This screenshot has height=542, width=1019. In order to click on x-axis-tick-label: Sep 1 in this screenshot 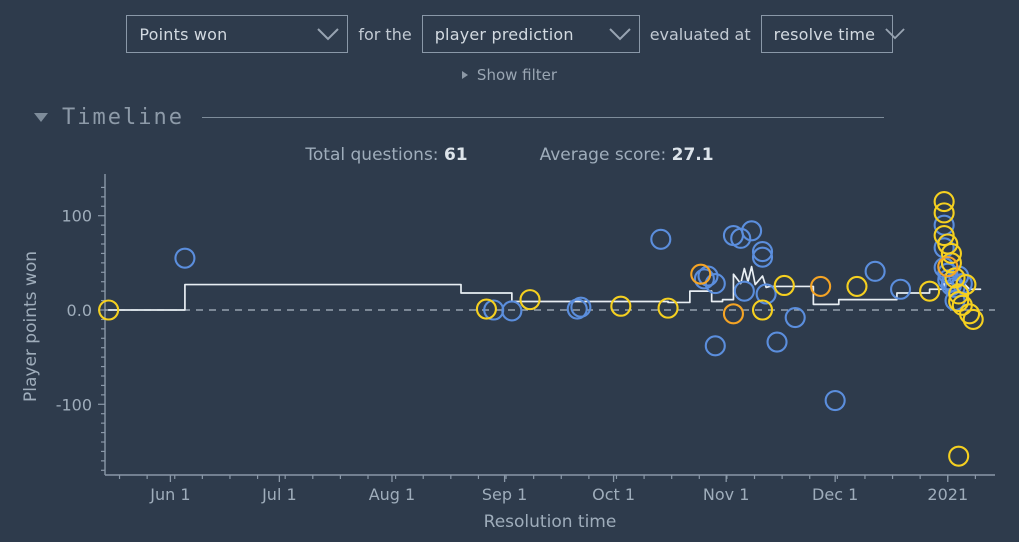, I will do `click(504, 494)`.